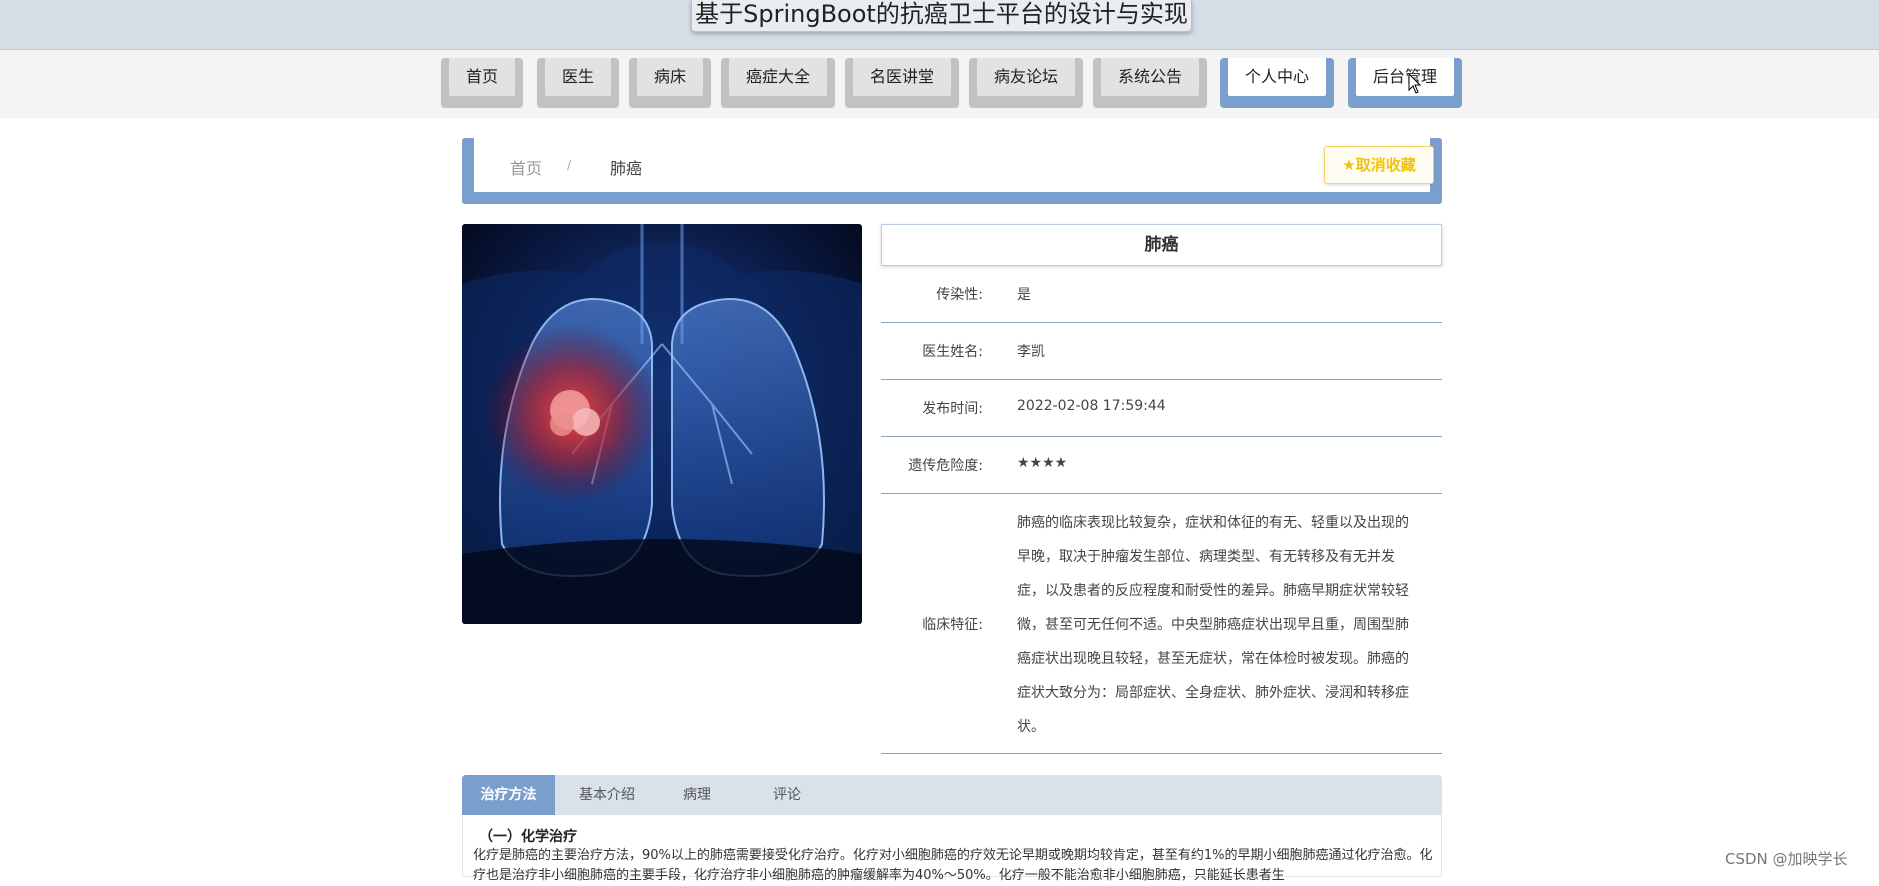  What do you see at coordinates (526, 167) in the screenshot?
I see `breadcrumb-home: 首页` at bounding box center [526, 167].